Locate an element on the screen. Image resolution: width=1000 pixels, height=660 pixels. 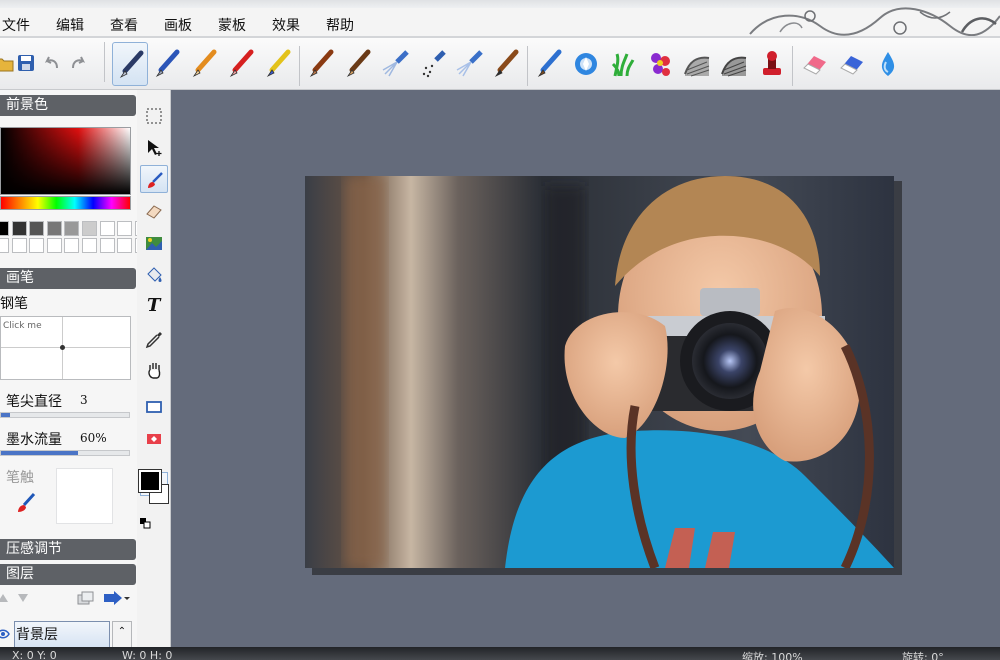
brush-tool-water-drop is located at coordinates (888, 64).